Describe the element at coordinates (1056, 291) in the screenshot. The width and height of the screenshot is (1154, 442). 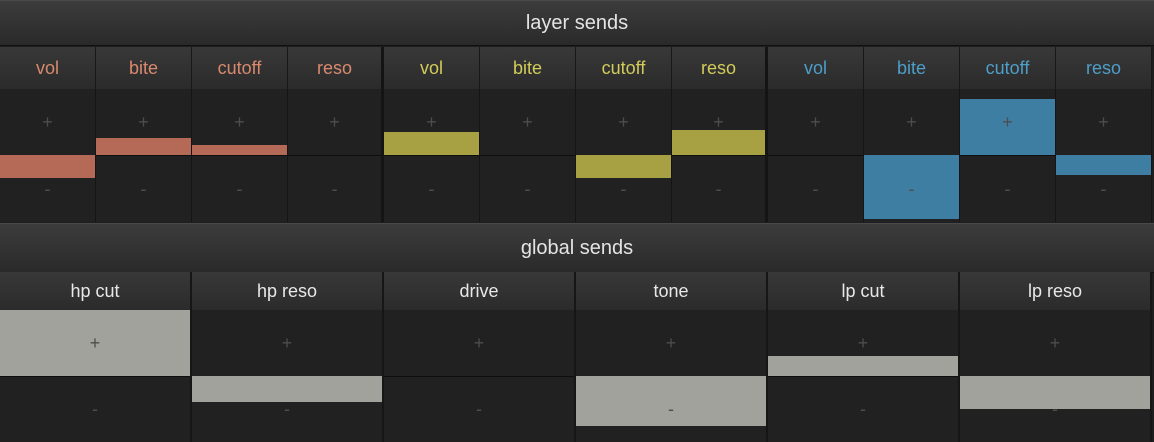
I see `global-lp-reso-label: lp reso` at that location.